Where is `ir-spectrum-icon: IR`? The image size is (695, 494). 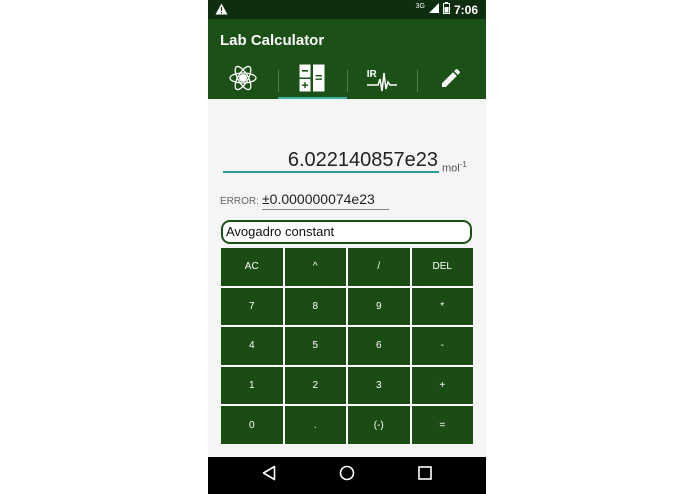
ir-spectrum-icon: IR is located at coordinates (382, 81).